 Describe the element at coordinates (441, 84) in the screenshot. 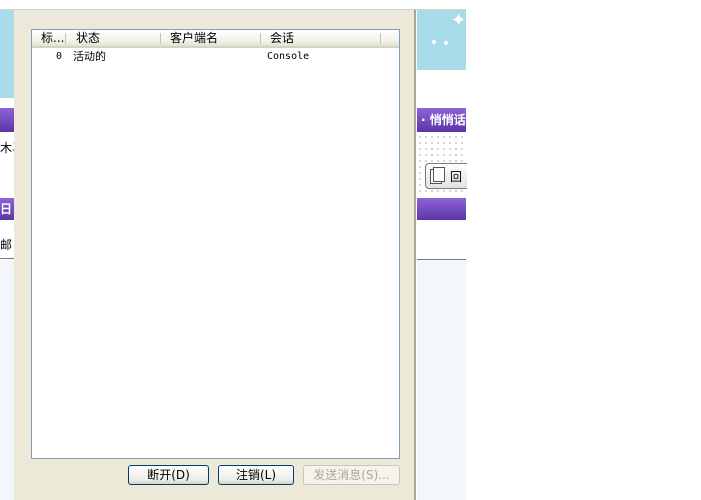

I see `banner-band-right` at that location.